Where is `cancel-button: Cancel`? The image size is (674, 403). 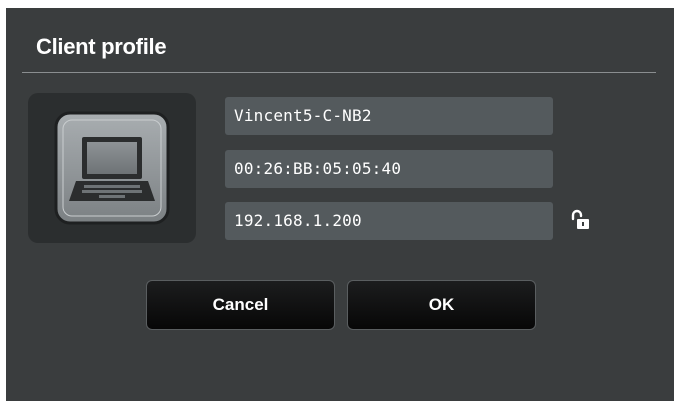 cancel-button: Cancel is located at coordinates (240, 305).